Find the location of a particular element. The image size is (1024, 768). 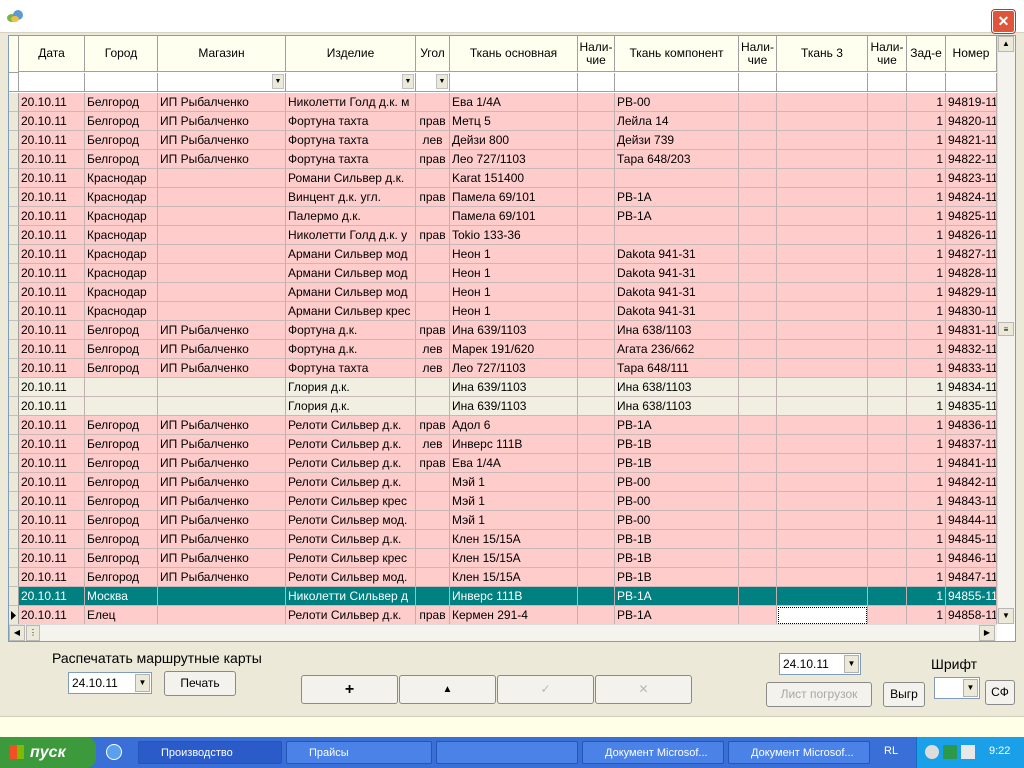

cell-store is located at coordinates (222, 216).